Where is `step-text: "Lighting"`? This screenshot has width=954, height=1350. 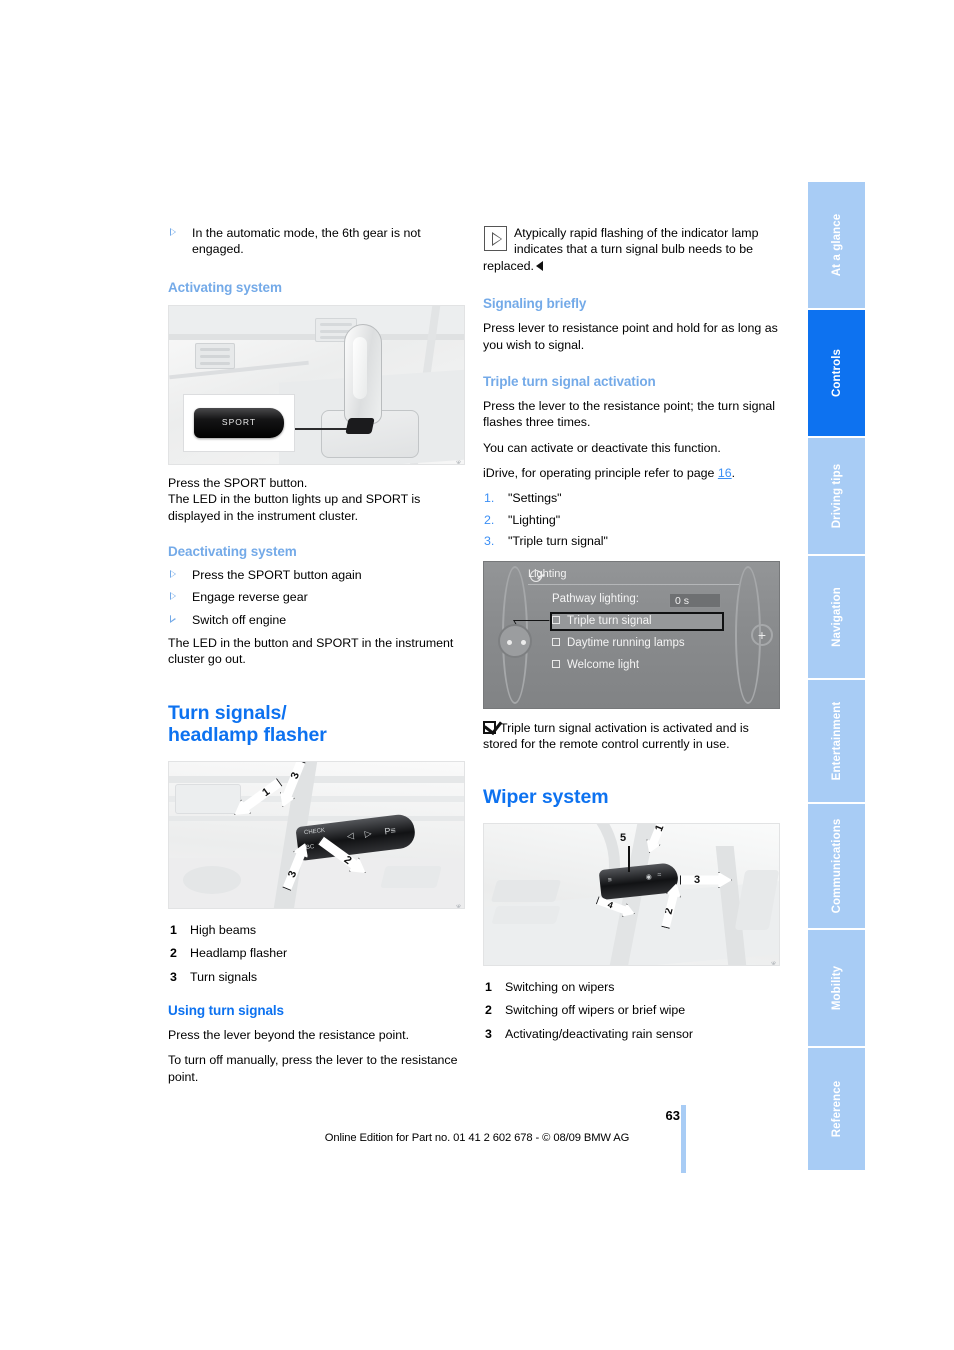
step-text: "Lighting" is located at coordinates (534, 519).